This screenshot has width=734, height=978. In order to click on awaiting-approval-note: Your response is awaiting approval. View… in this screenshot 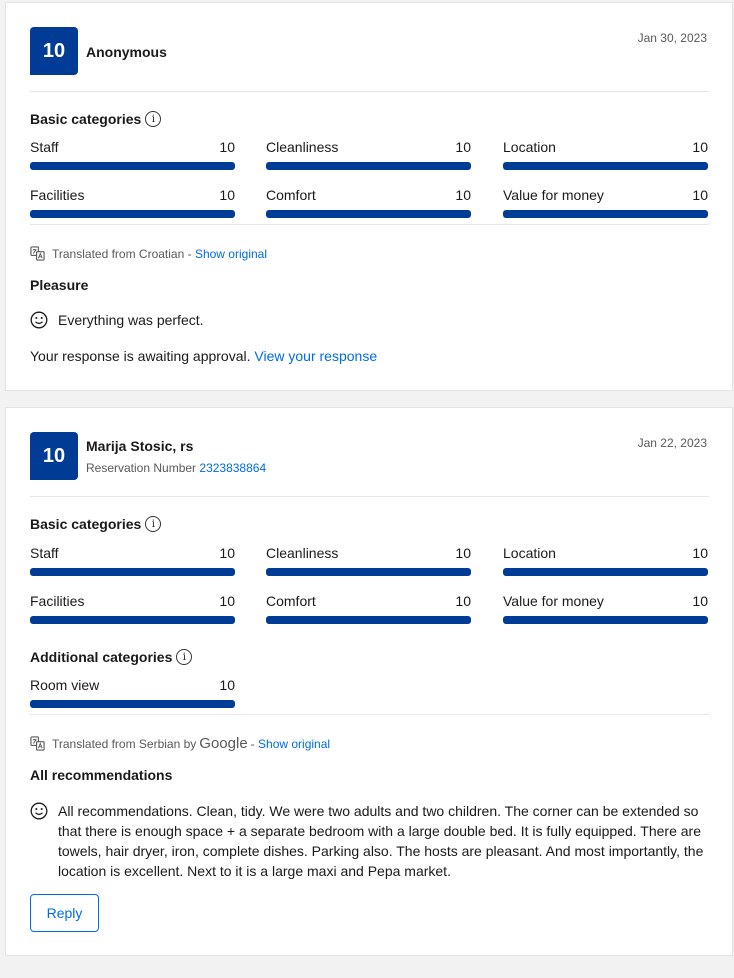, I will do `click(203, 356)`.